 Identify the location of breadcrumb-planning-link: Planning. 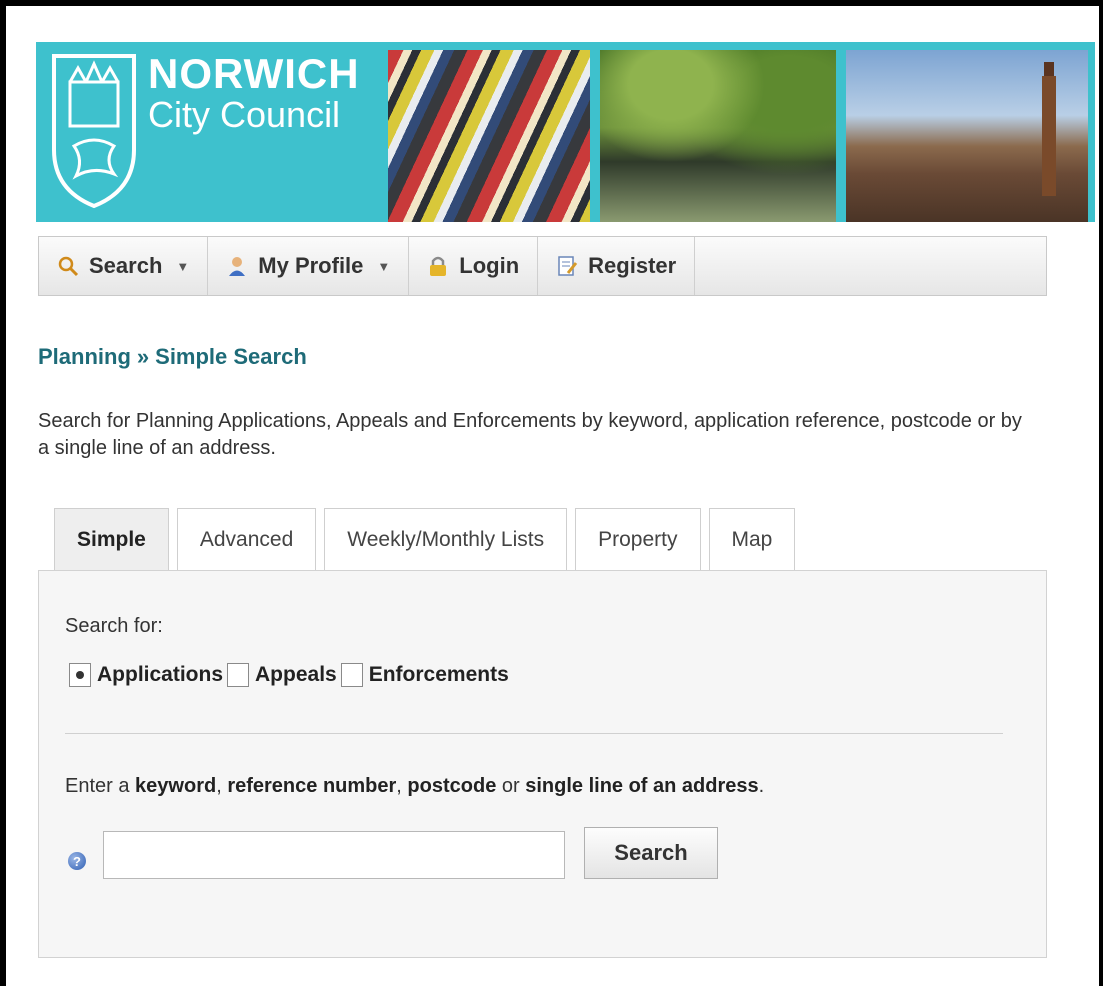
(84, 356).